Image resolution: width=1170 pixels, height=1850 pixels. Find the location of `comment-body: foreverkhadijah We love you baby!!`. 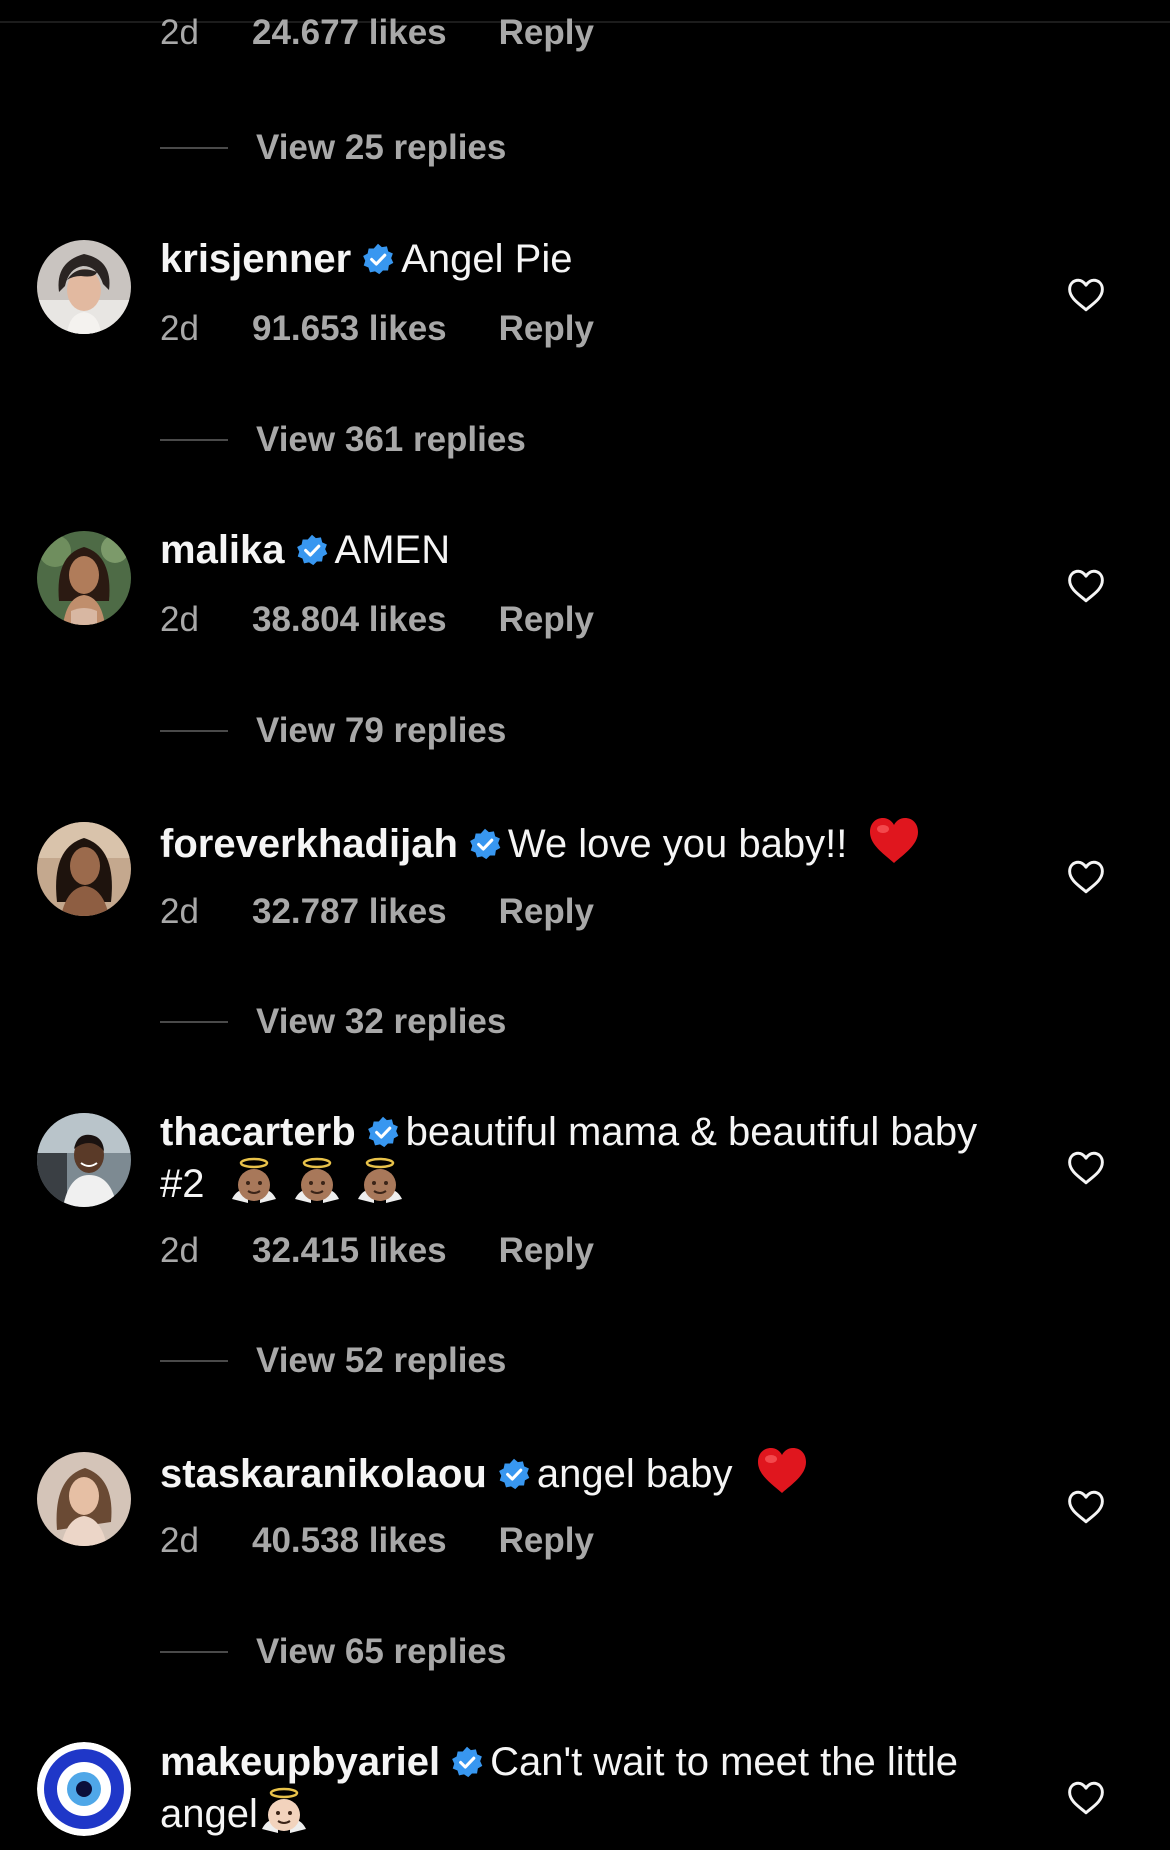

comment-body: foreverkhadijah We love you baby!! is located at coordinates (580, 843).